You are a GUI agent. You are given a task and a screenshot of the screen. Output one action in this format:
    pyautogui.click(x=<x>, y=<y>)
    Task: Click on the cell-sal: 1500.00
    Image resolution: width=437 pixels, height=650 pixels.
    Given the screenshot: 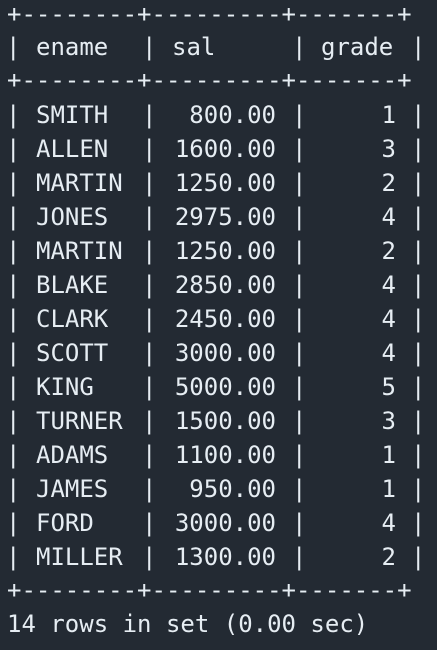 What is the action you would take?
    pyautogui.click(x=225, y=421)
    